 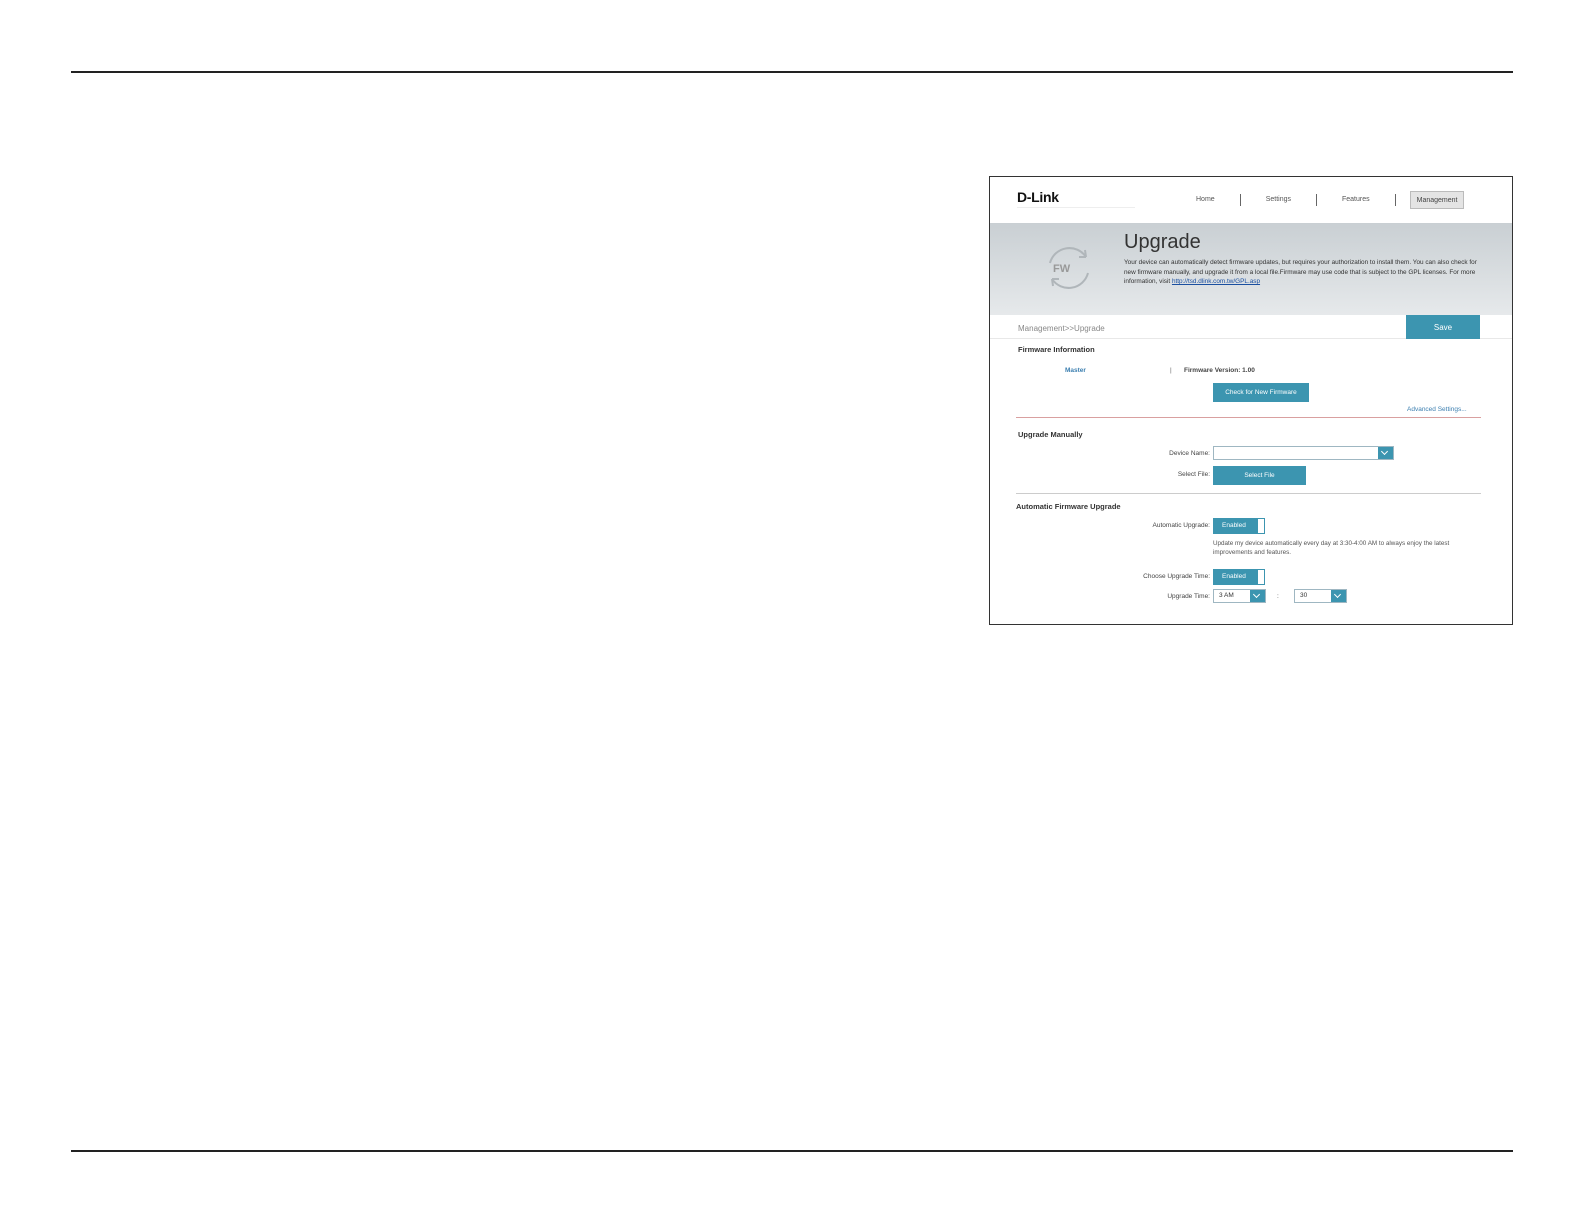 I want to click on check-firmware-button: Check for New Firmware, so click(x=1261, y=392).